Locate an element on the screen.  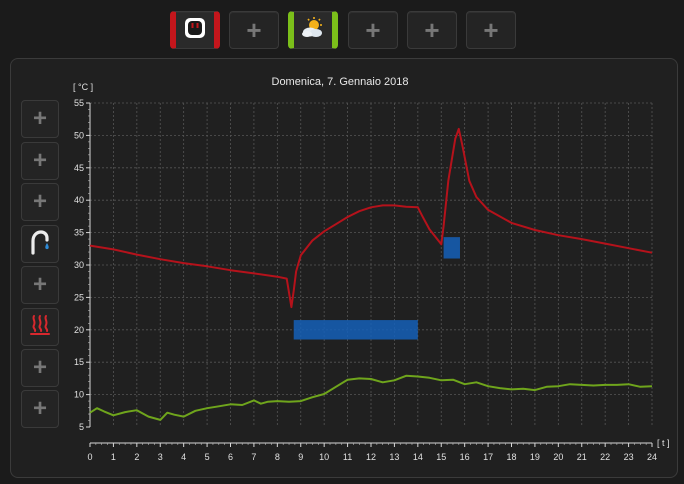
x-tick-label: 8 is located at coordinates (277, 457).